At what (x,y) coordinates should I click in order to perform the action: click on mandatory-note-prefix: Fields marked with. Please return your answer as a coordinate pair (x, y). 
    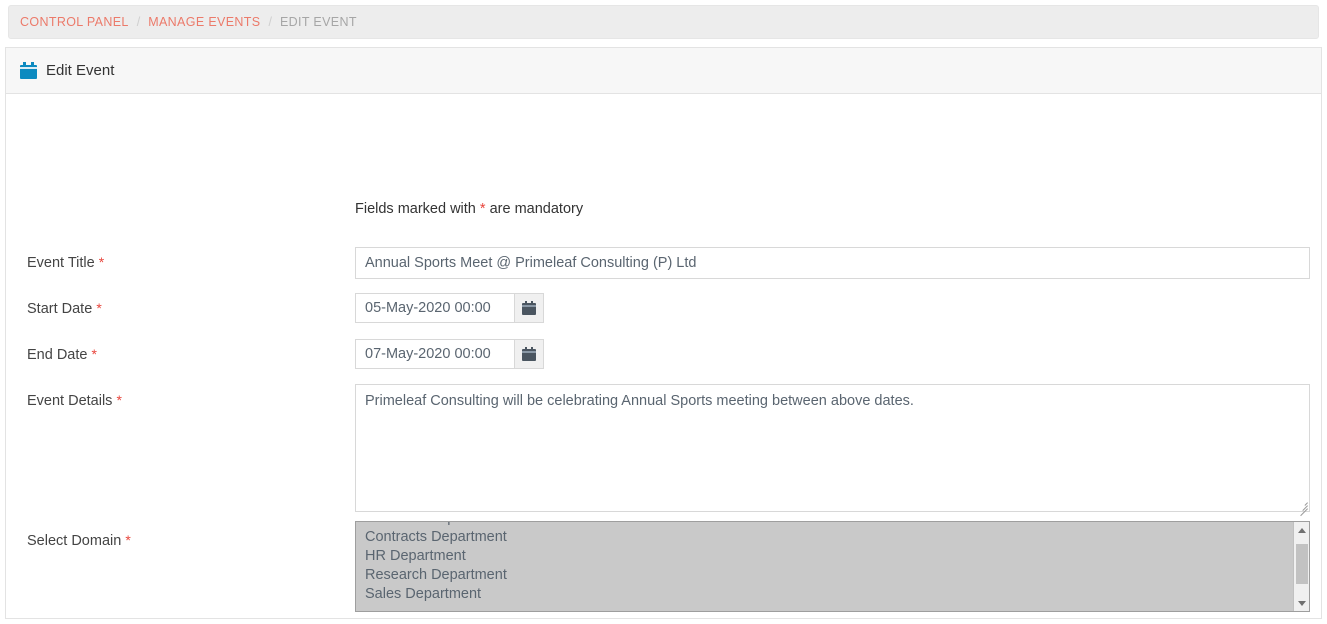
    Looking at the image, I should click on (415, 209).